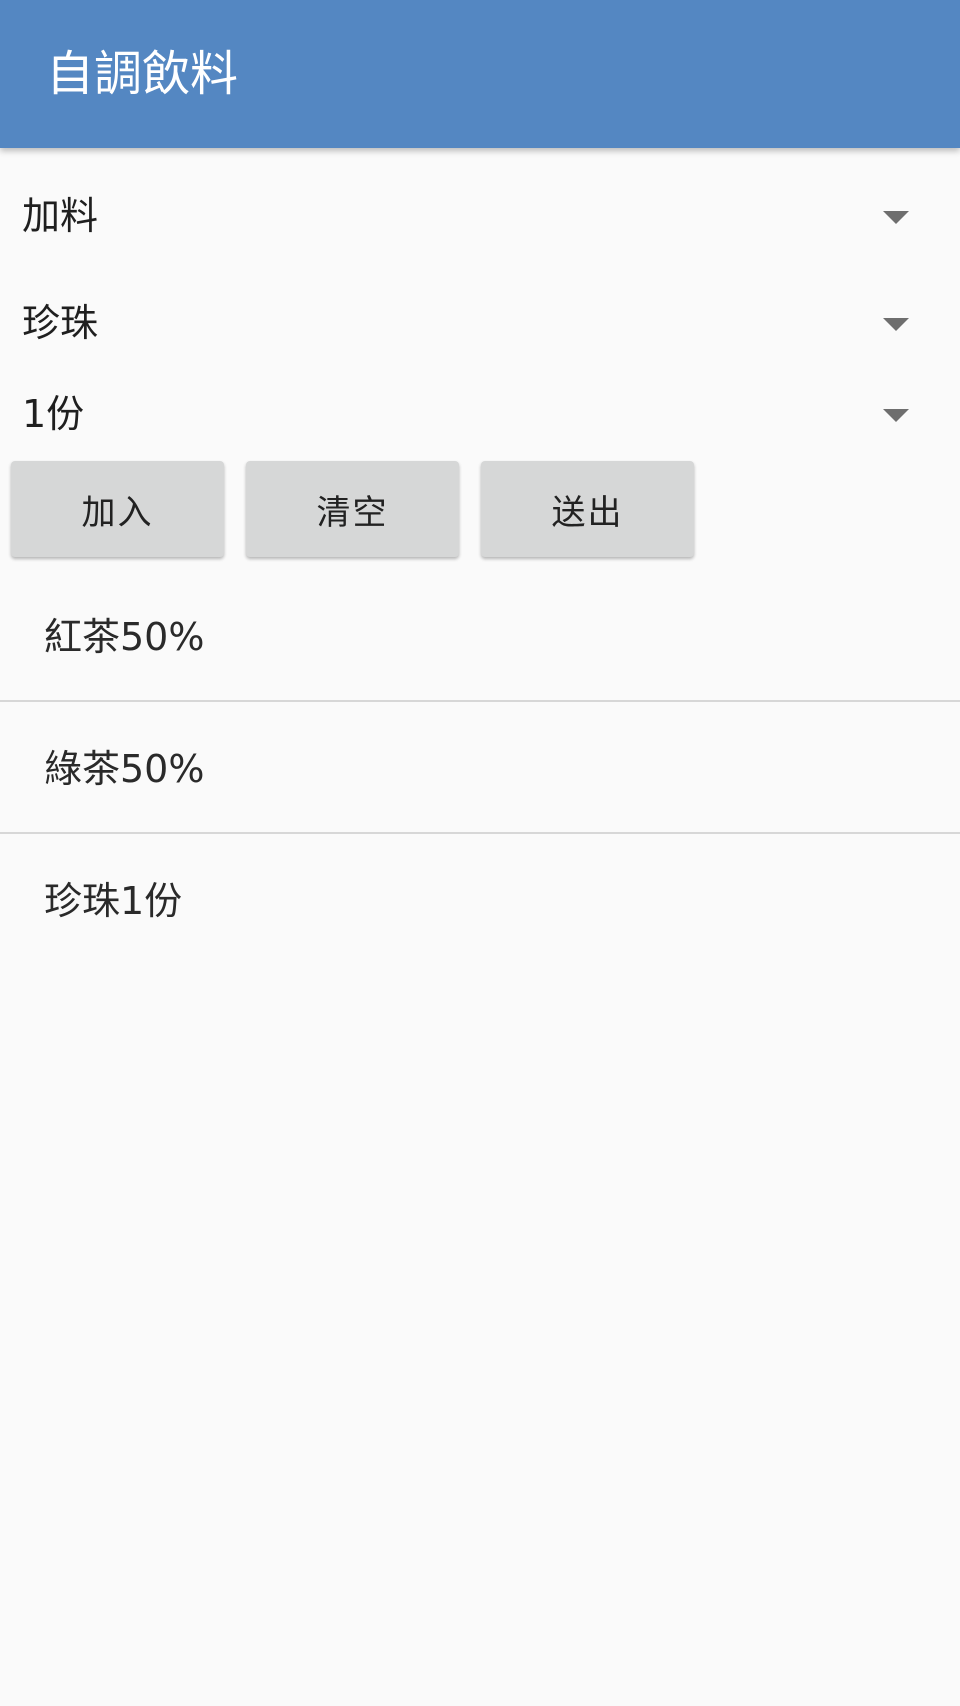 The width and height of the screenshot is (960, 1706). Describe the element at coordinates (480, 218) in the screenshot. I see `category-spinner: 加料` at that location.